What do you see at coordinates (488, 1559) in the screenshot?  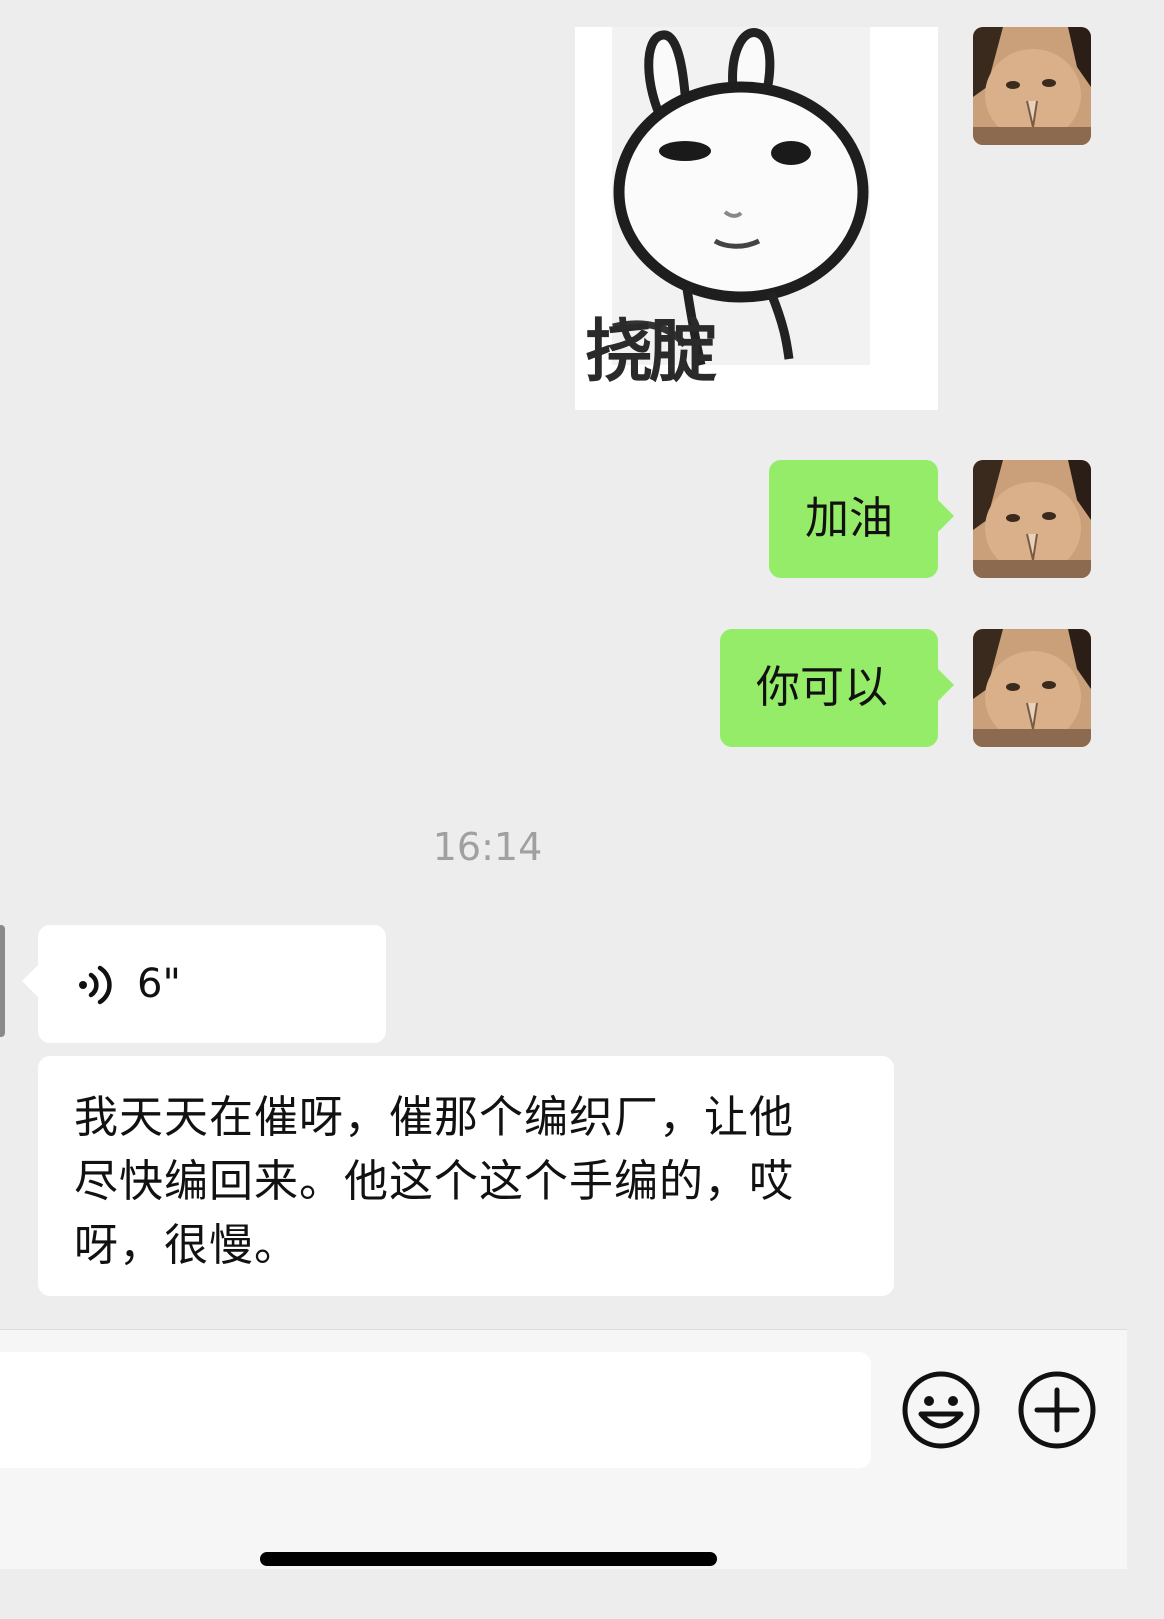 I see `home-indicator` at bounding box center [488, 1559].